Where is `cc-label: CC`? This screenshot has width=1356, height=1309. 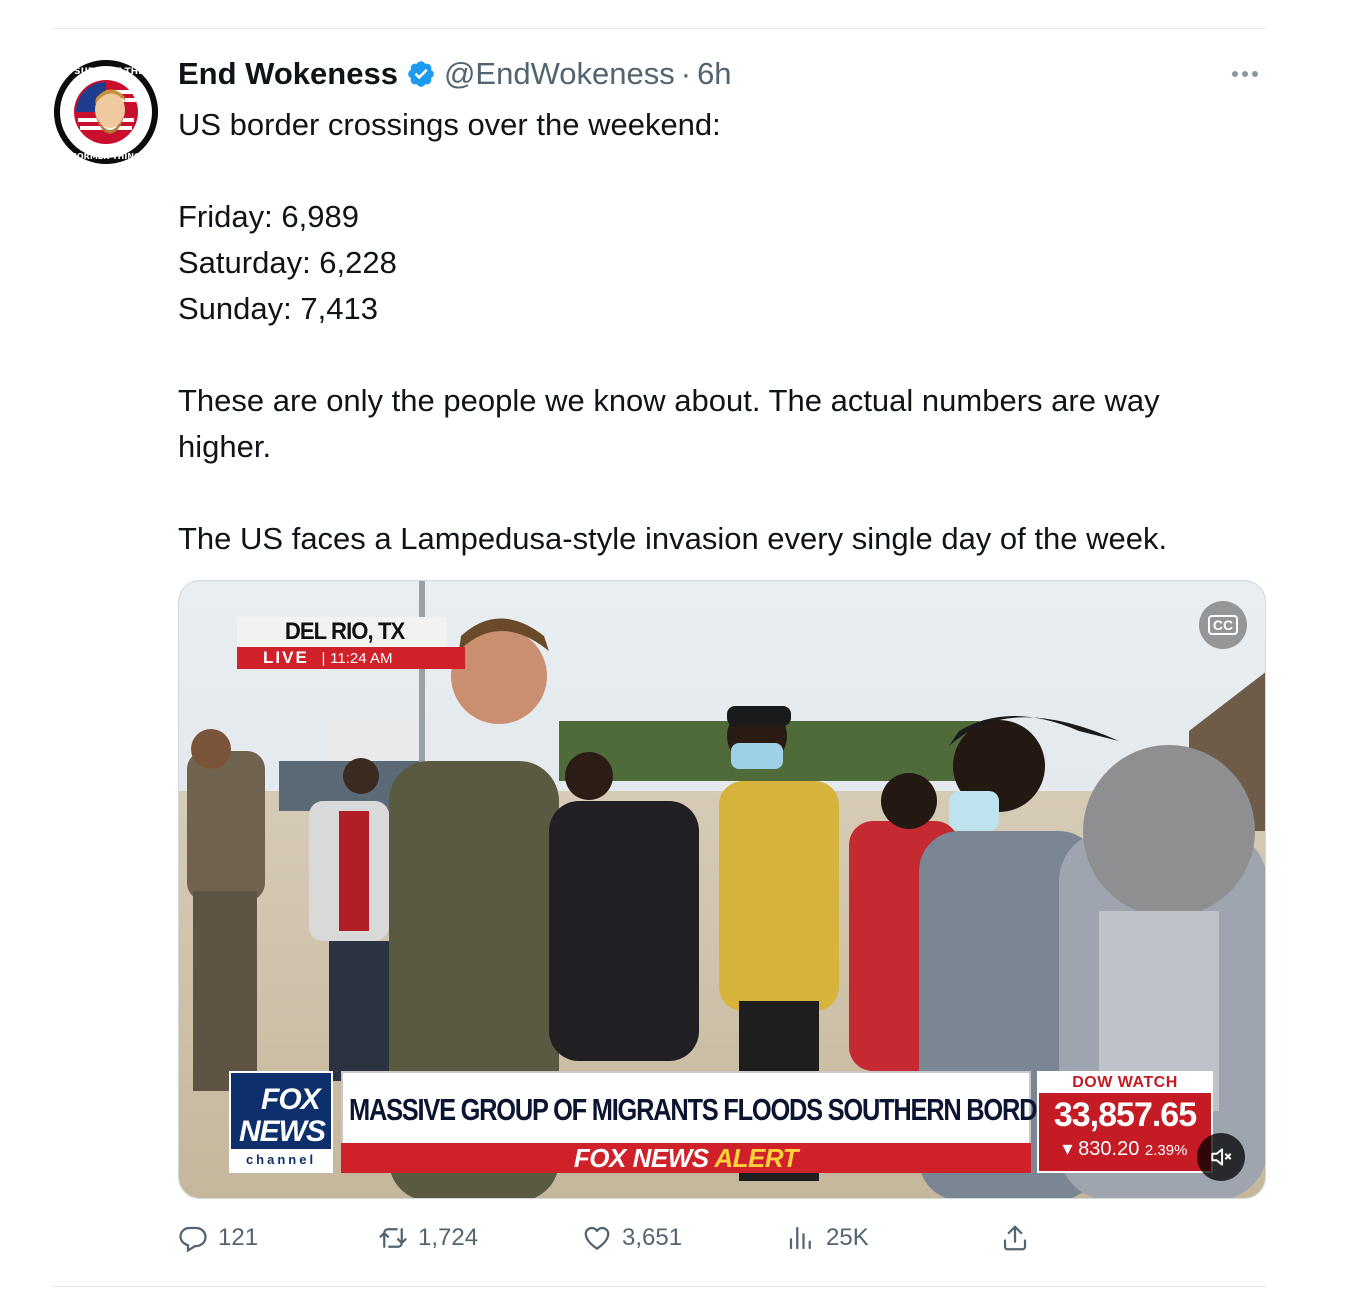 cc-label: CC is located at coordinates (1223, 625).